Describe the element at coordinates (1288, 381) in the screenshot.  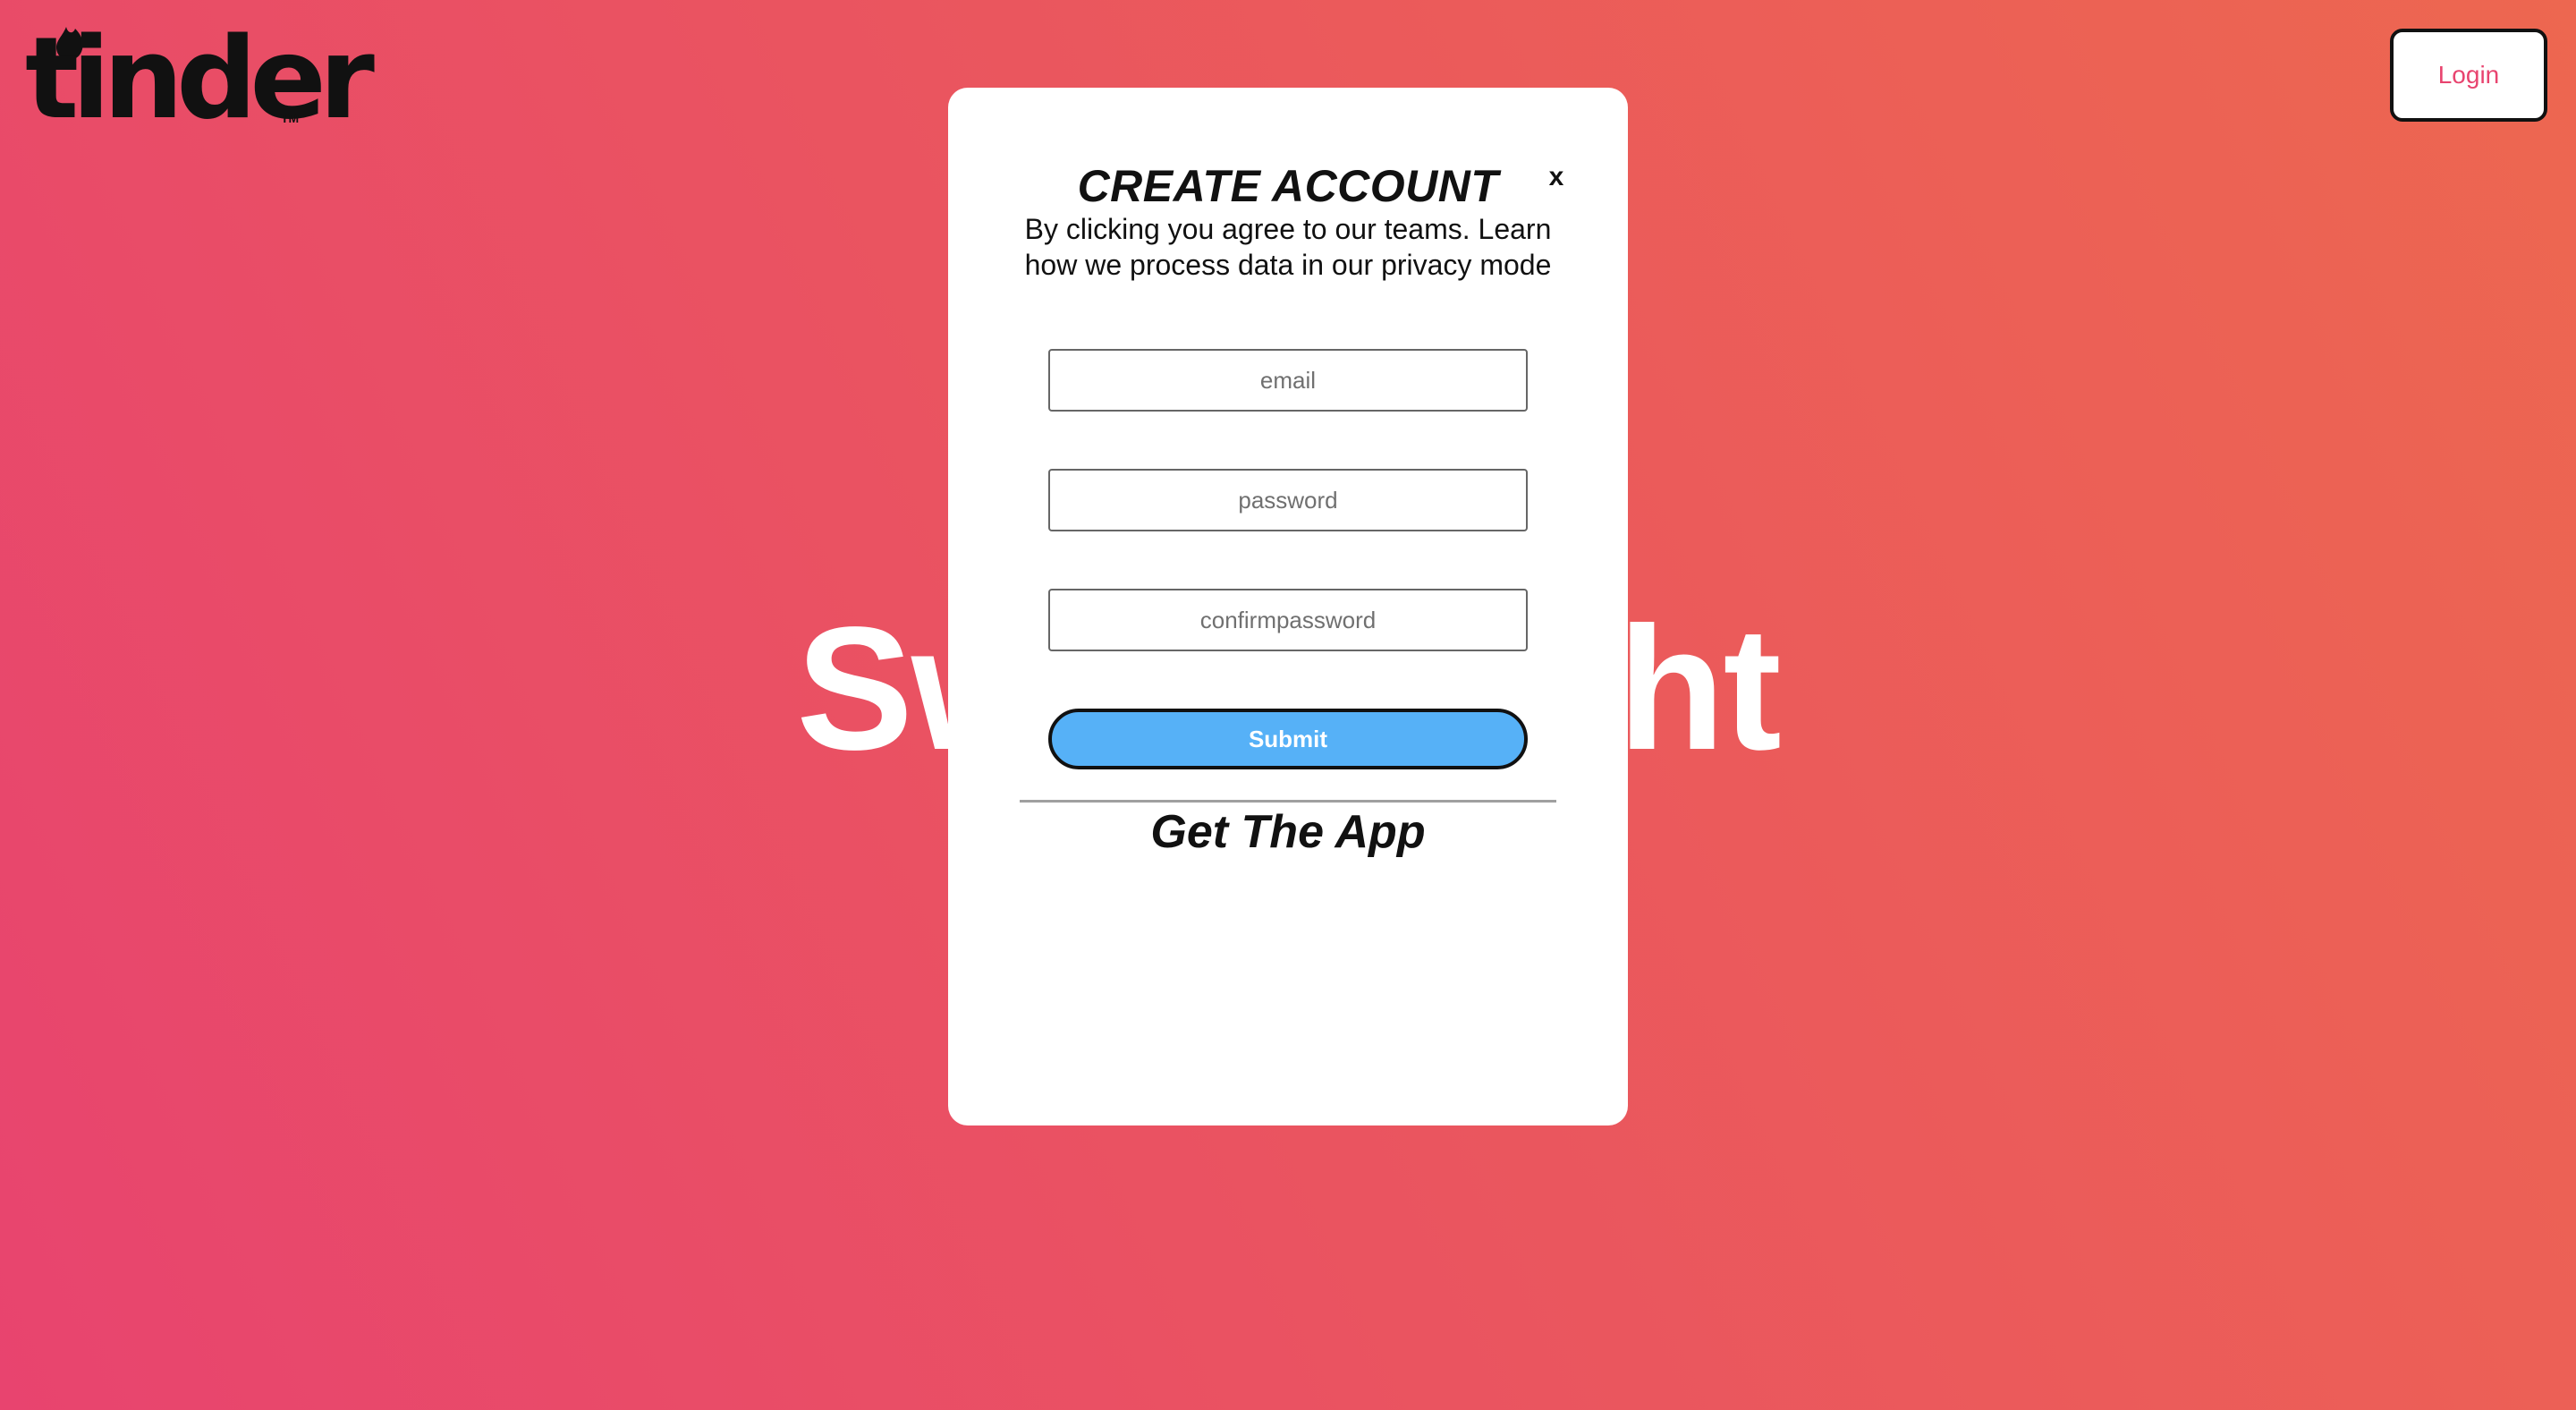
I see `email-field` at that location.